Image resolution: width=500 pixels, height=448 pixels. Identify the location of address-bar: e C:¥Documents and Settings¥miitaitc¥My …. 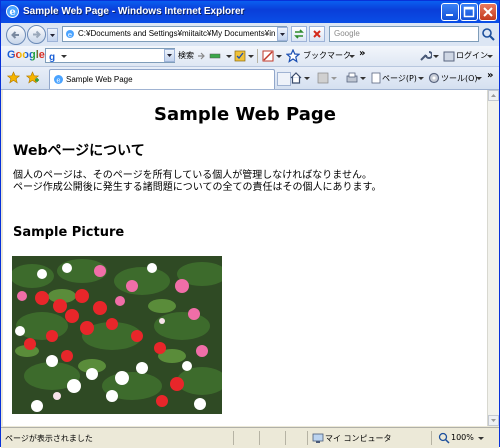
(174, 34).